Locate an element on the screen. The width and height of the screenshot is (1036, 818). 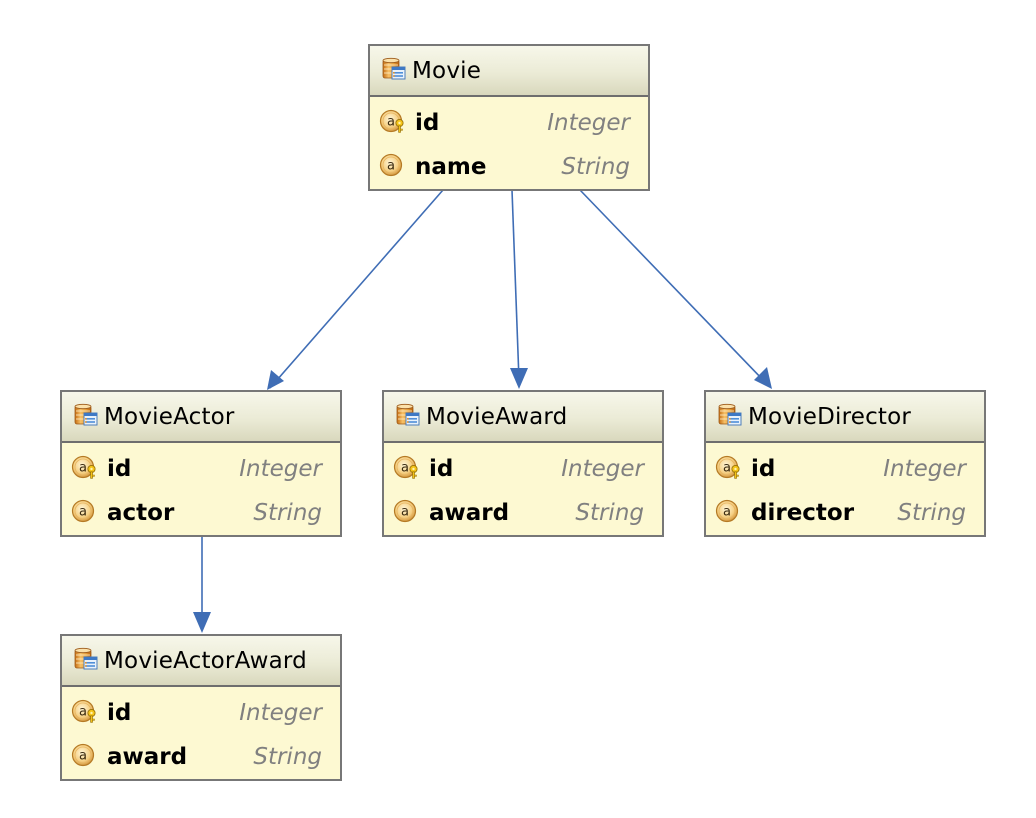
attribute-row-movie-actor-award-award: a award String is located at coordinates (201, 757).